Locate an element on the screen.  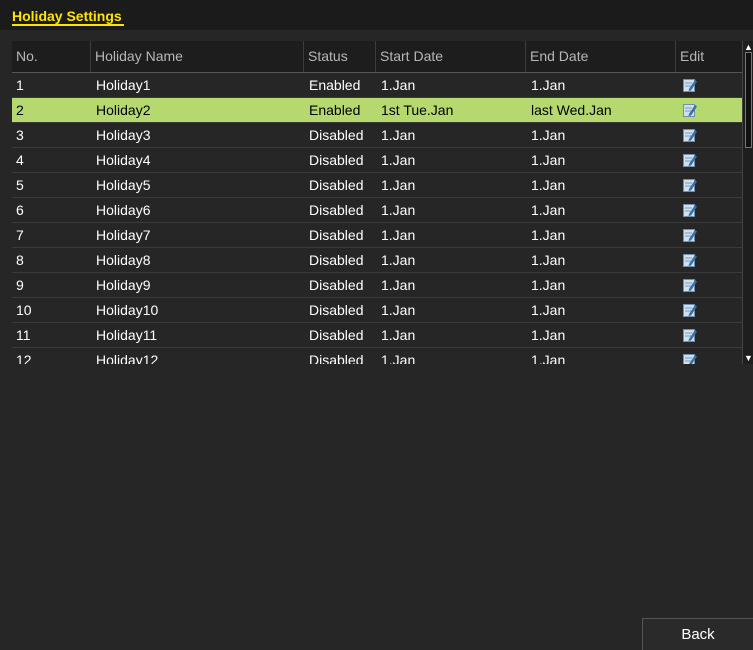
chevron-up-icon: ▲ is located at coordinates (748, 47).